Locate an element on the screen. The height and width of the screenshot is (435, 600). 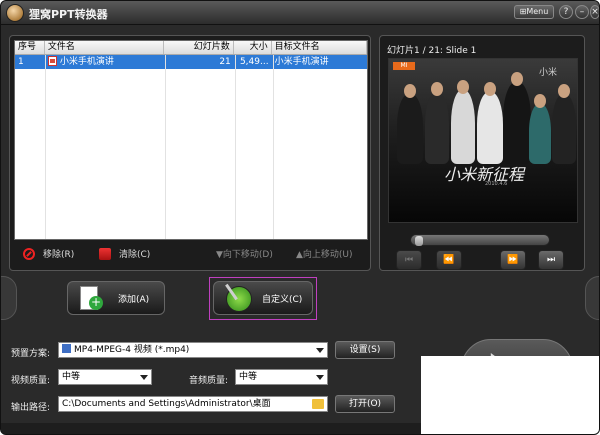
add-file-icon is located at coordinates (91, 298).